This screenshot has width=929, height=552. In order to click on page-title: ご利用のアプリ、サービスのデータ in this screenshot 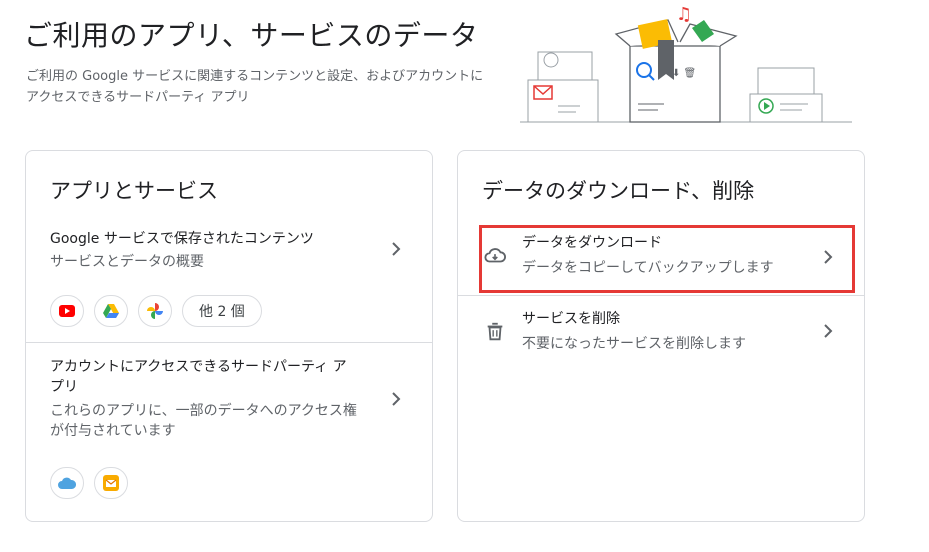, I will do `click(251, 35)`.